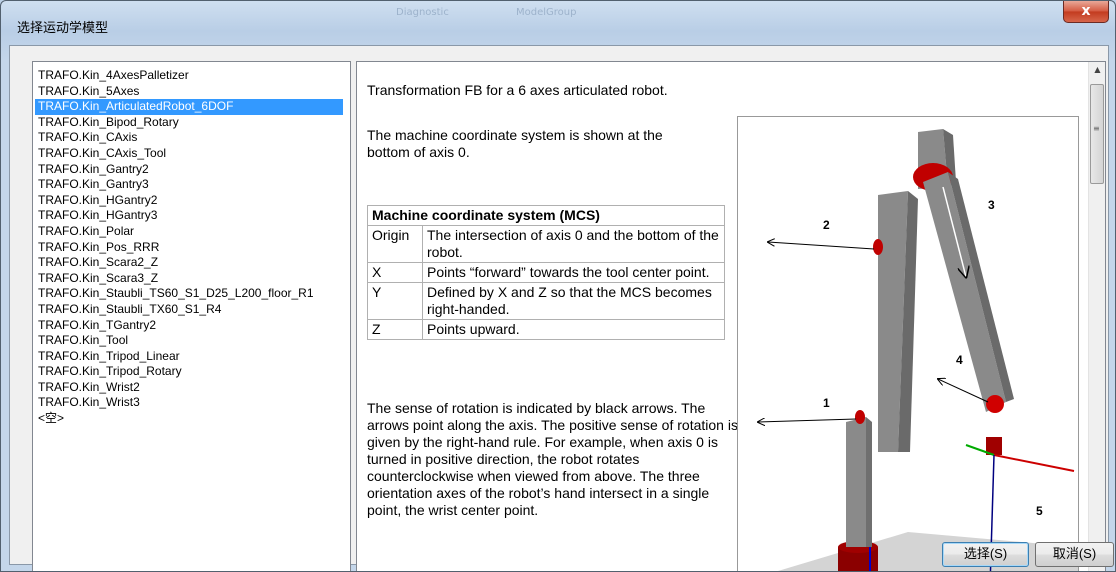 The image size is (1116, 572). Describe the element at coordinates (189, 341) in the screenshot. I see `list-item: TRAFO.Kin_Tool` at that location.